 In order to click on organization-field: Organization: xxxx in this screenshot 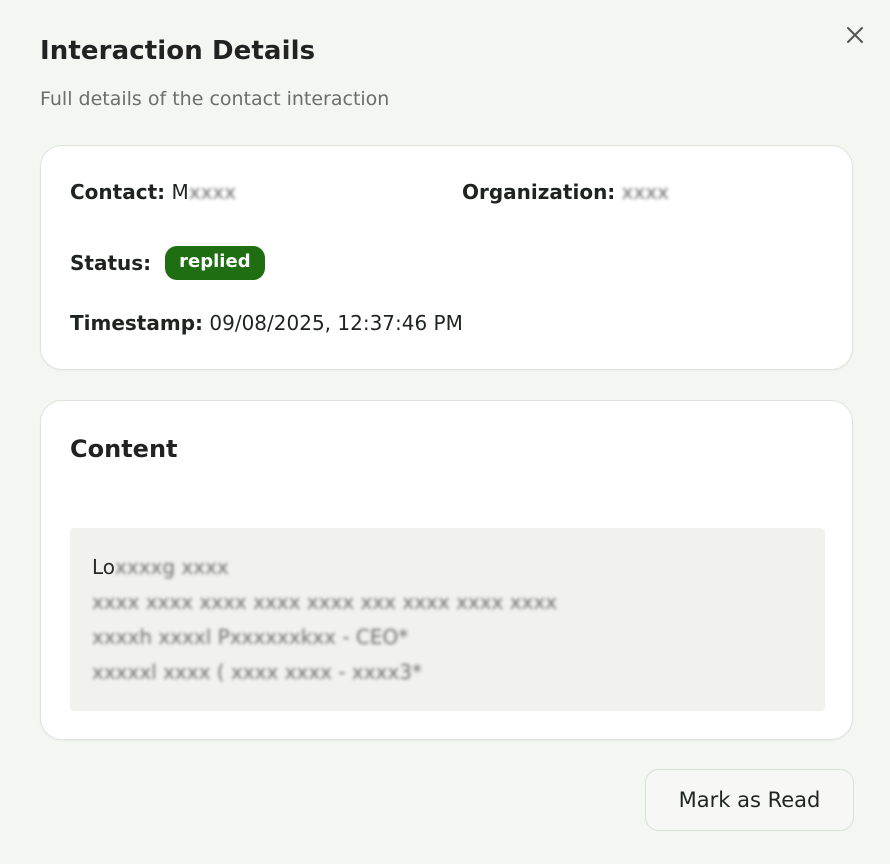, I will do `click(565, 192)`.